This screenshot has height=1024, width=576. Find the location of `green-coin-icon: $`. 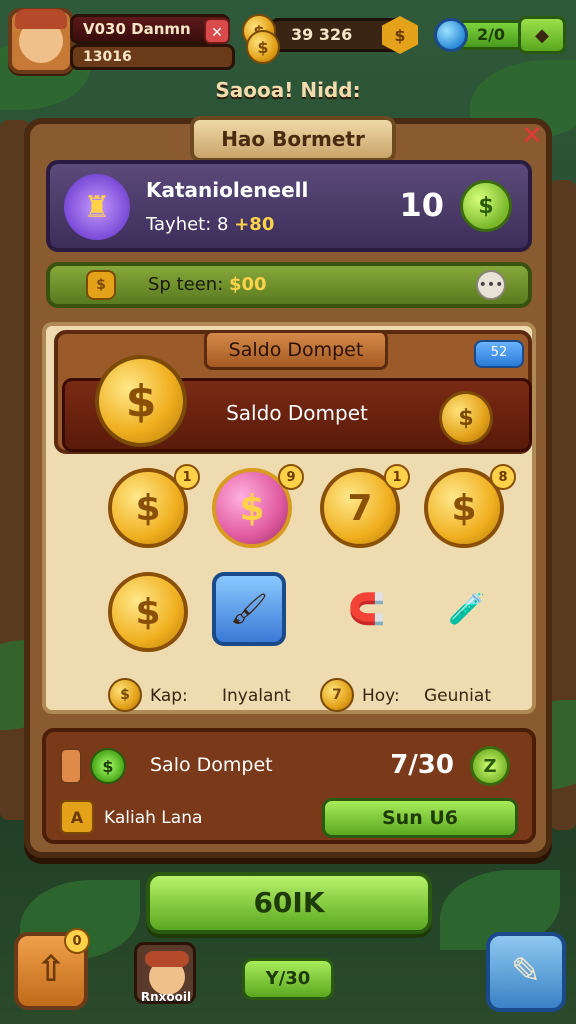

green-coin-icon: $ is located at coordinates (486, 206).